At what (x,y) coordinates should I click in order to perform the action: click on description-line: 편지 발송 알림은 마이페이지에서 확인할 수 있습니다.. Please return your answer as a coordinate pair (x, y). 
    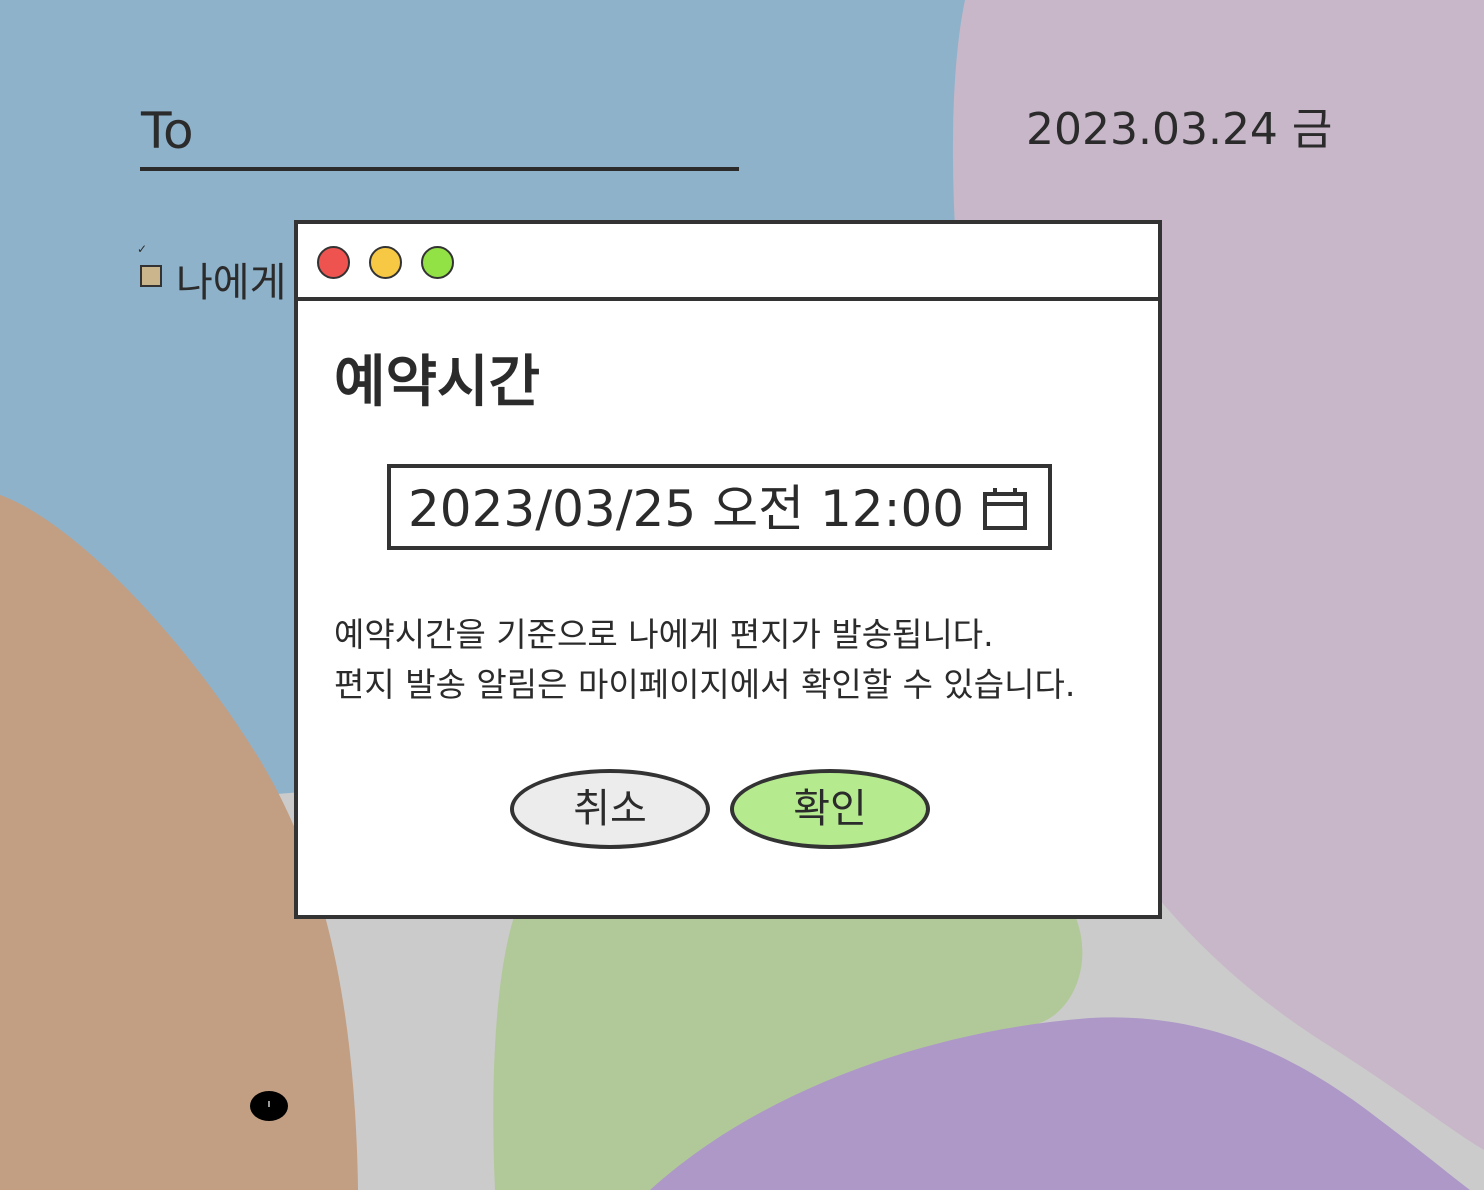
    Looking at the image, I should click on (705, 684).